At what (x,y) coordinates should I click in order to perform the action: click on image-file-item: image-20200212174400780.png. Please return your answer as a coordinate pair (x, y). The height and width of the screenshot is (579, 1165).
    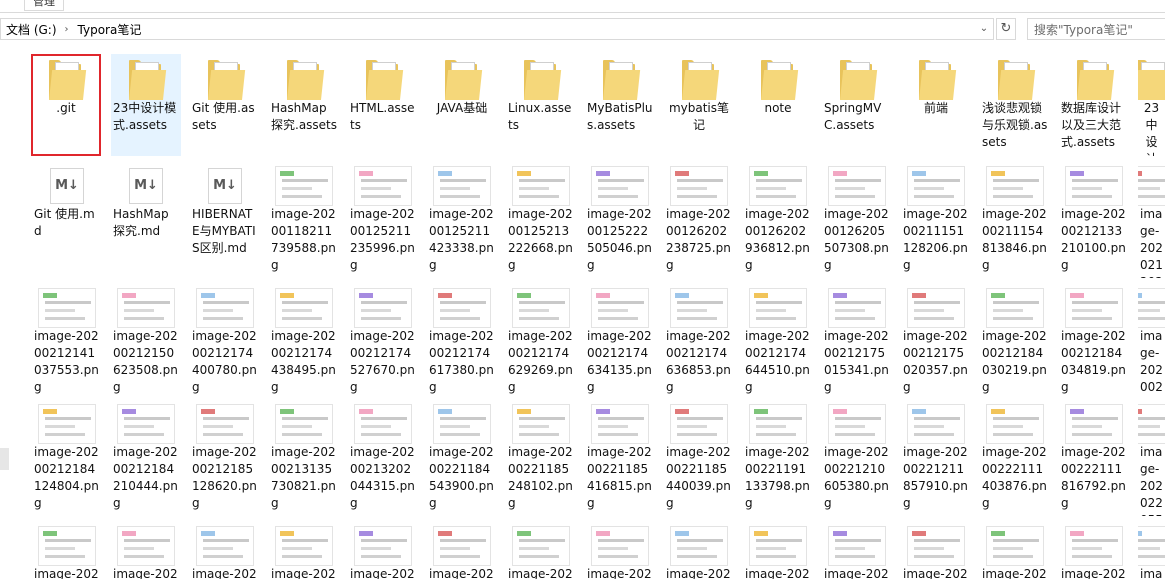
    Looking at the image, I should click on (225, 338).